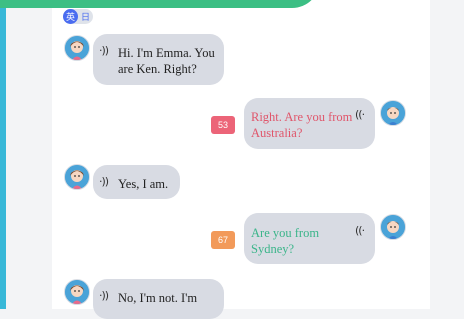 This screenshot has height=319, width=464. Describe the element at coordinates (285, 233) in the screenshot. I see `message-text-line: Are you from` at that location.